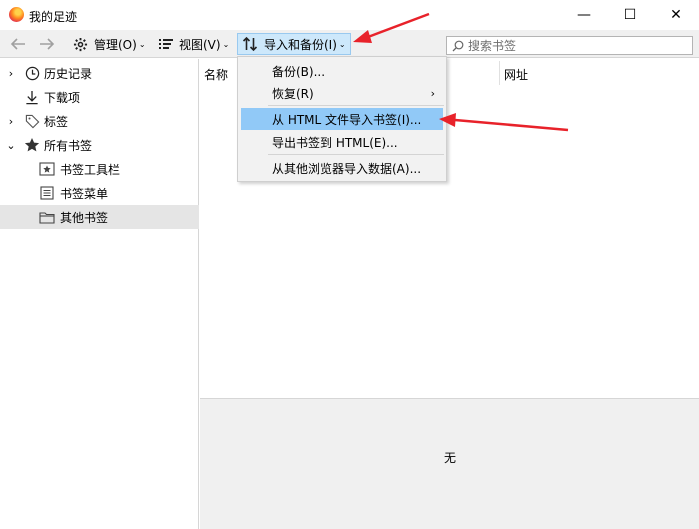  I want to click on sidebar-item-bookmarks-menu: 书签菜单, so click(99, 193).